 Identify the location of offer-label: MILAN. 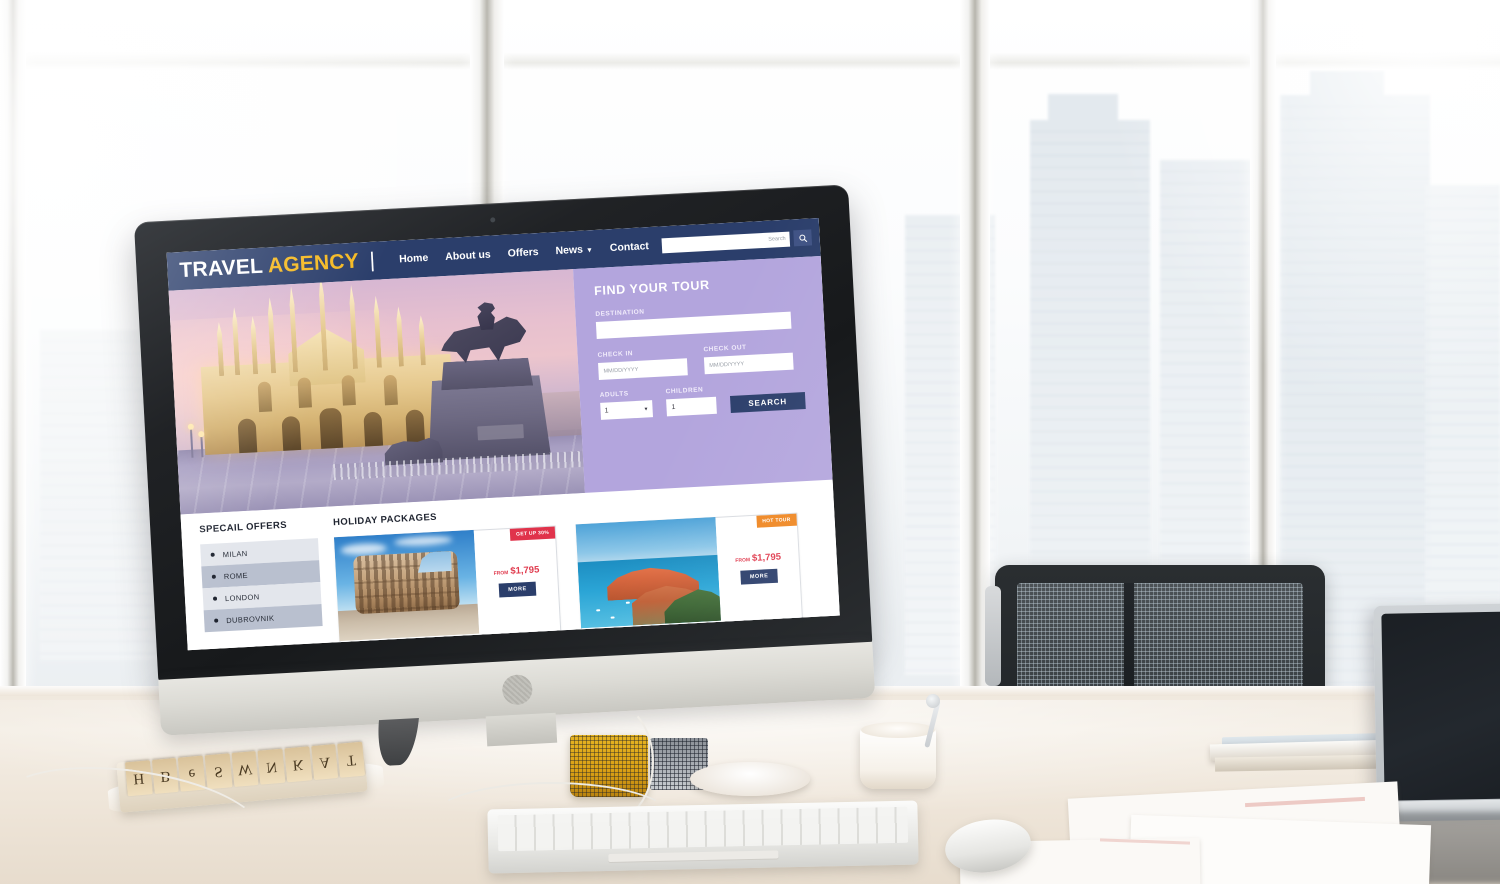
(235, 553).